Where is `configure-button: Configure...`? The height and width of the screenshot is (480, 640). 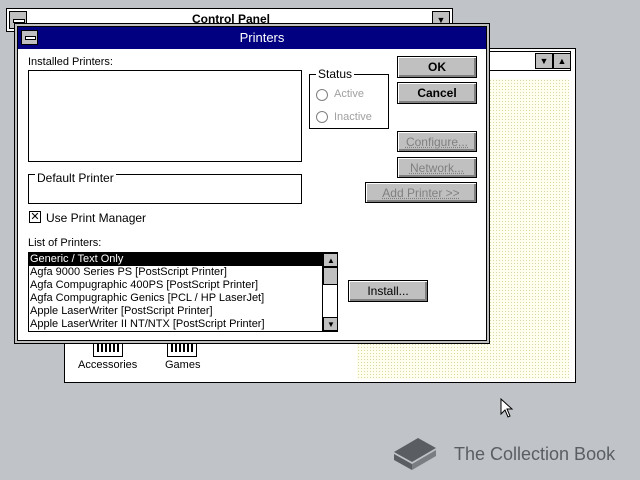 configure-button: Configure... is located at coordinates (437, 141).